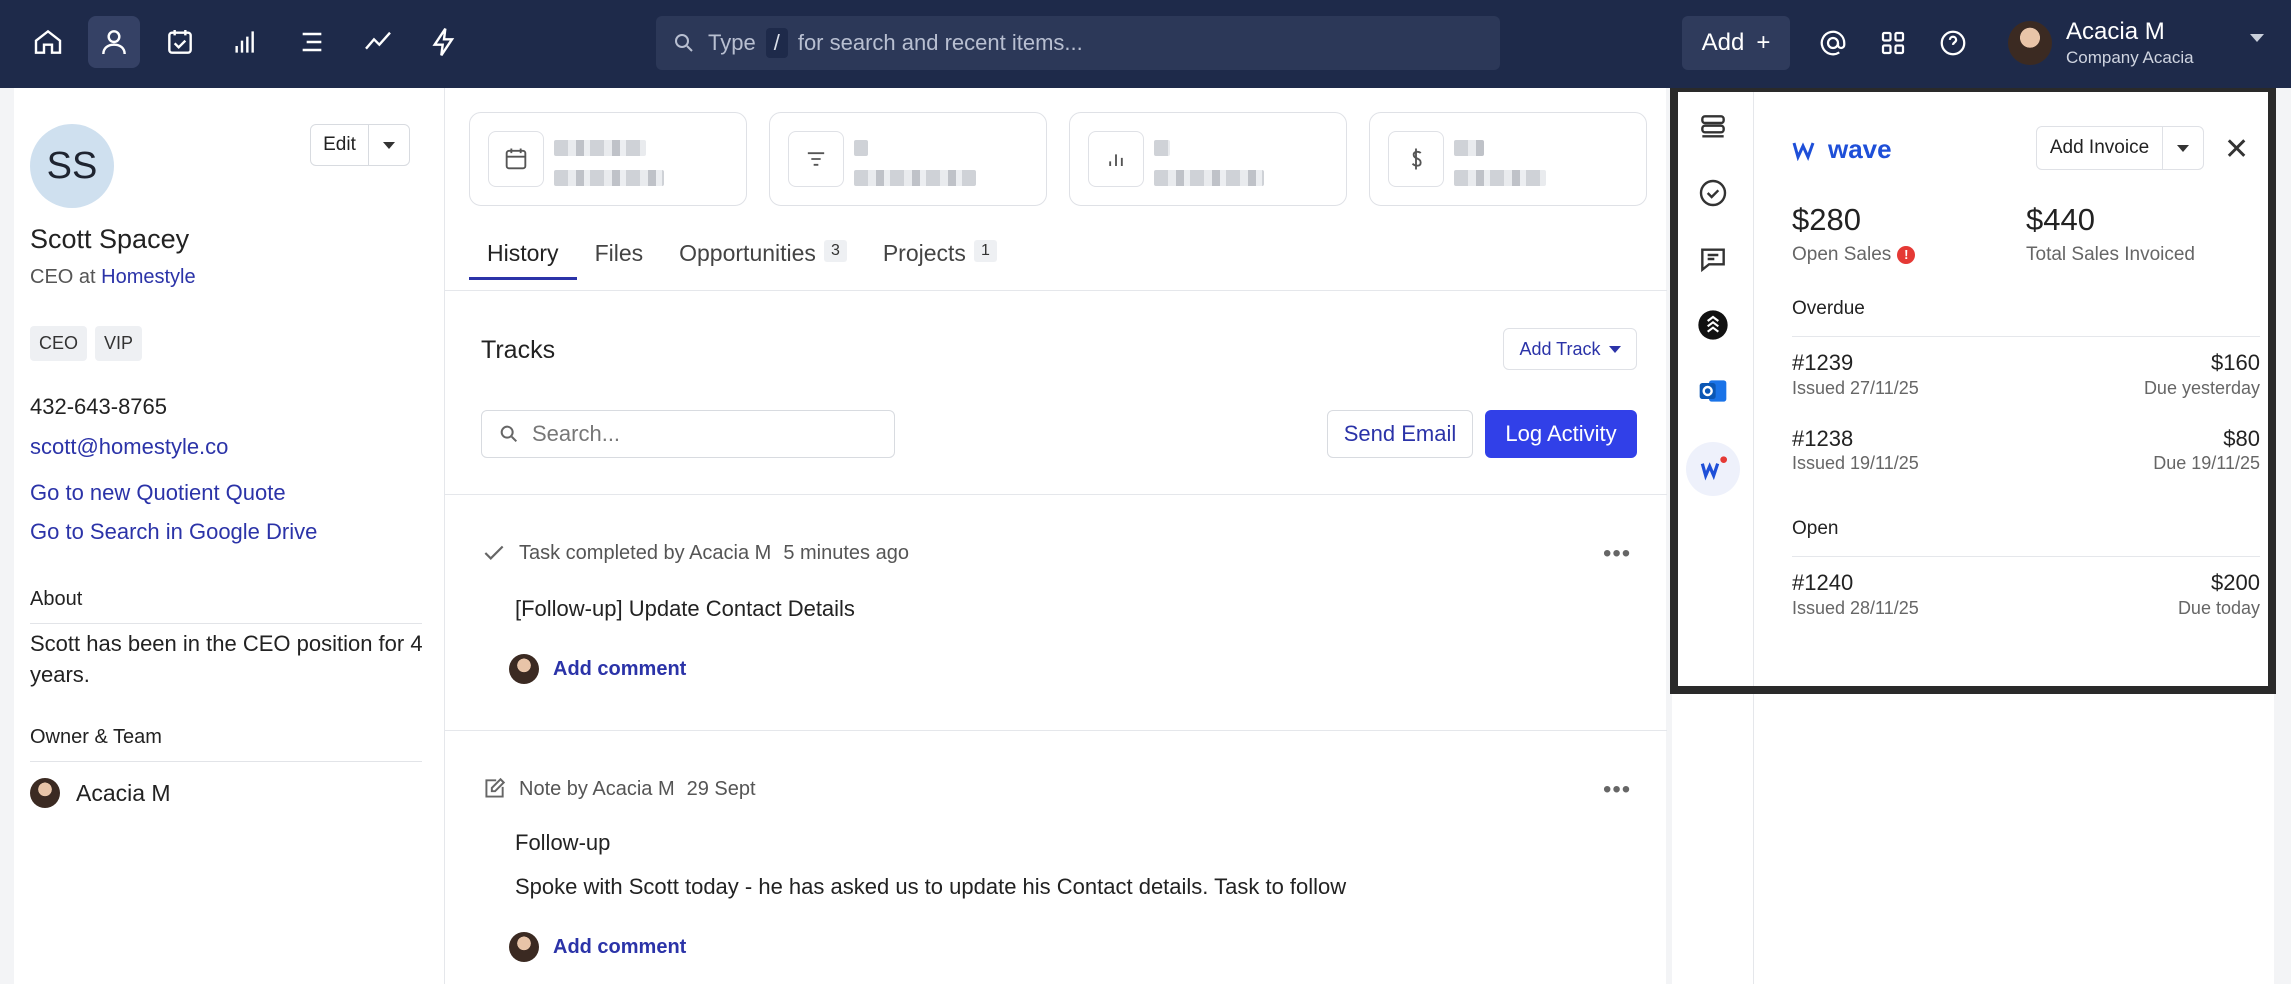 Image resolution: width=2291 pixels, height=984 pixels. I want to click on log-activity-button: Log Activity, so click(1561, 434).